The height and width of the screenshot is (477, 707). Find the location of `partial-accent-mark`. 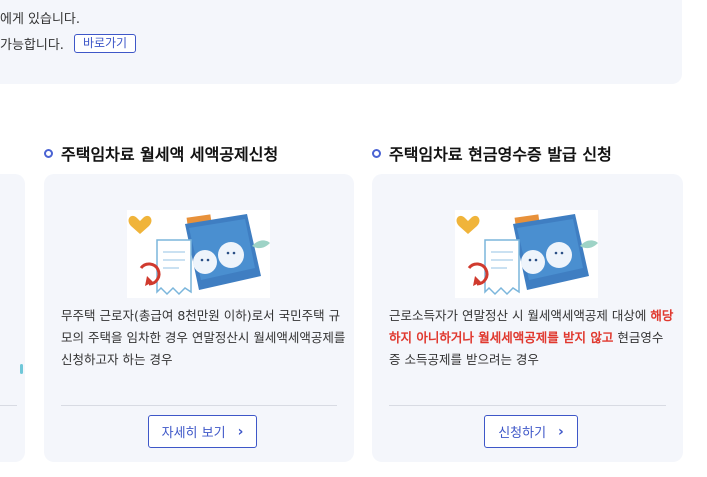

partial-accent-mark is located at coordinates (21, 369).